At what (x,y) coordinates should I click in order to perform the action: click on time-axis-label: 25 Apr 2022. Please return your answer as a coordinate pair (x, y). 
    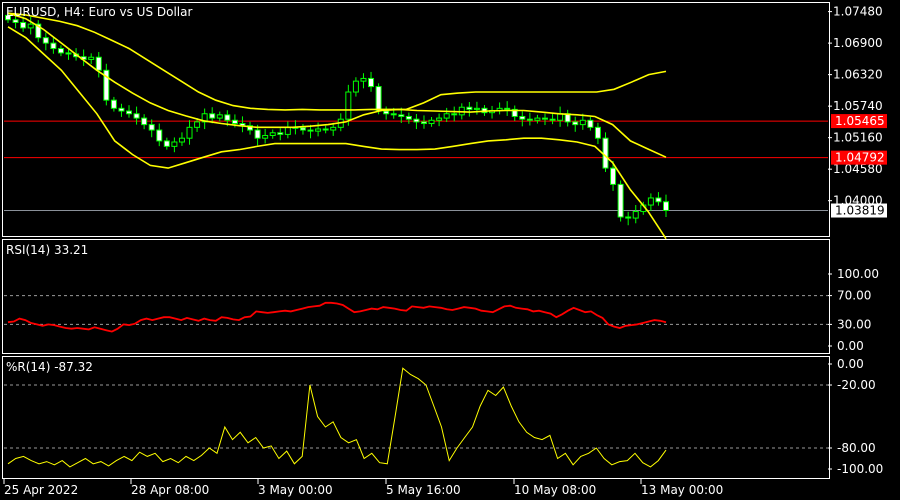
    Looking at the image, I should click on (41, 490).